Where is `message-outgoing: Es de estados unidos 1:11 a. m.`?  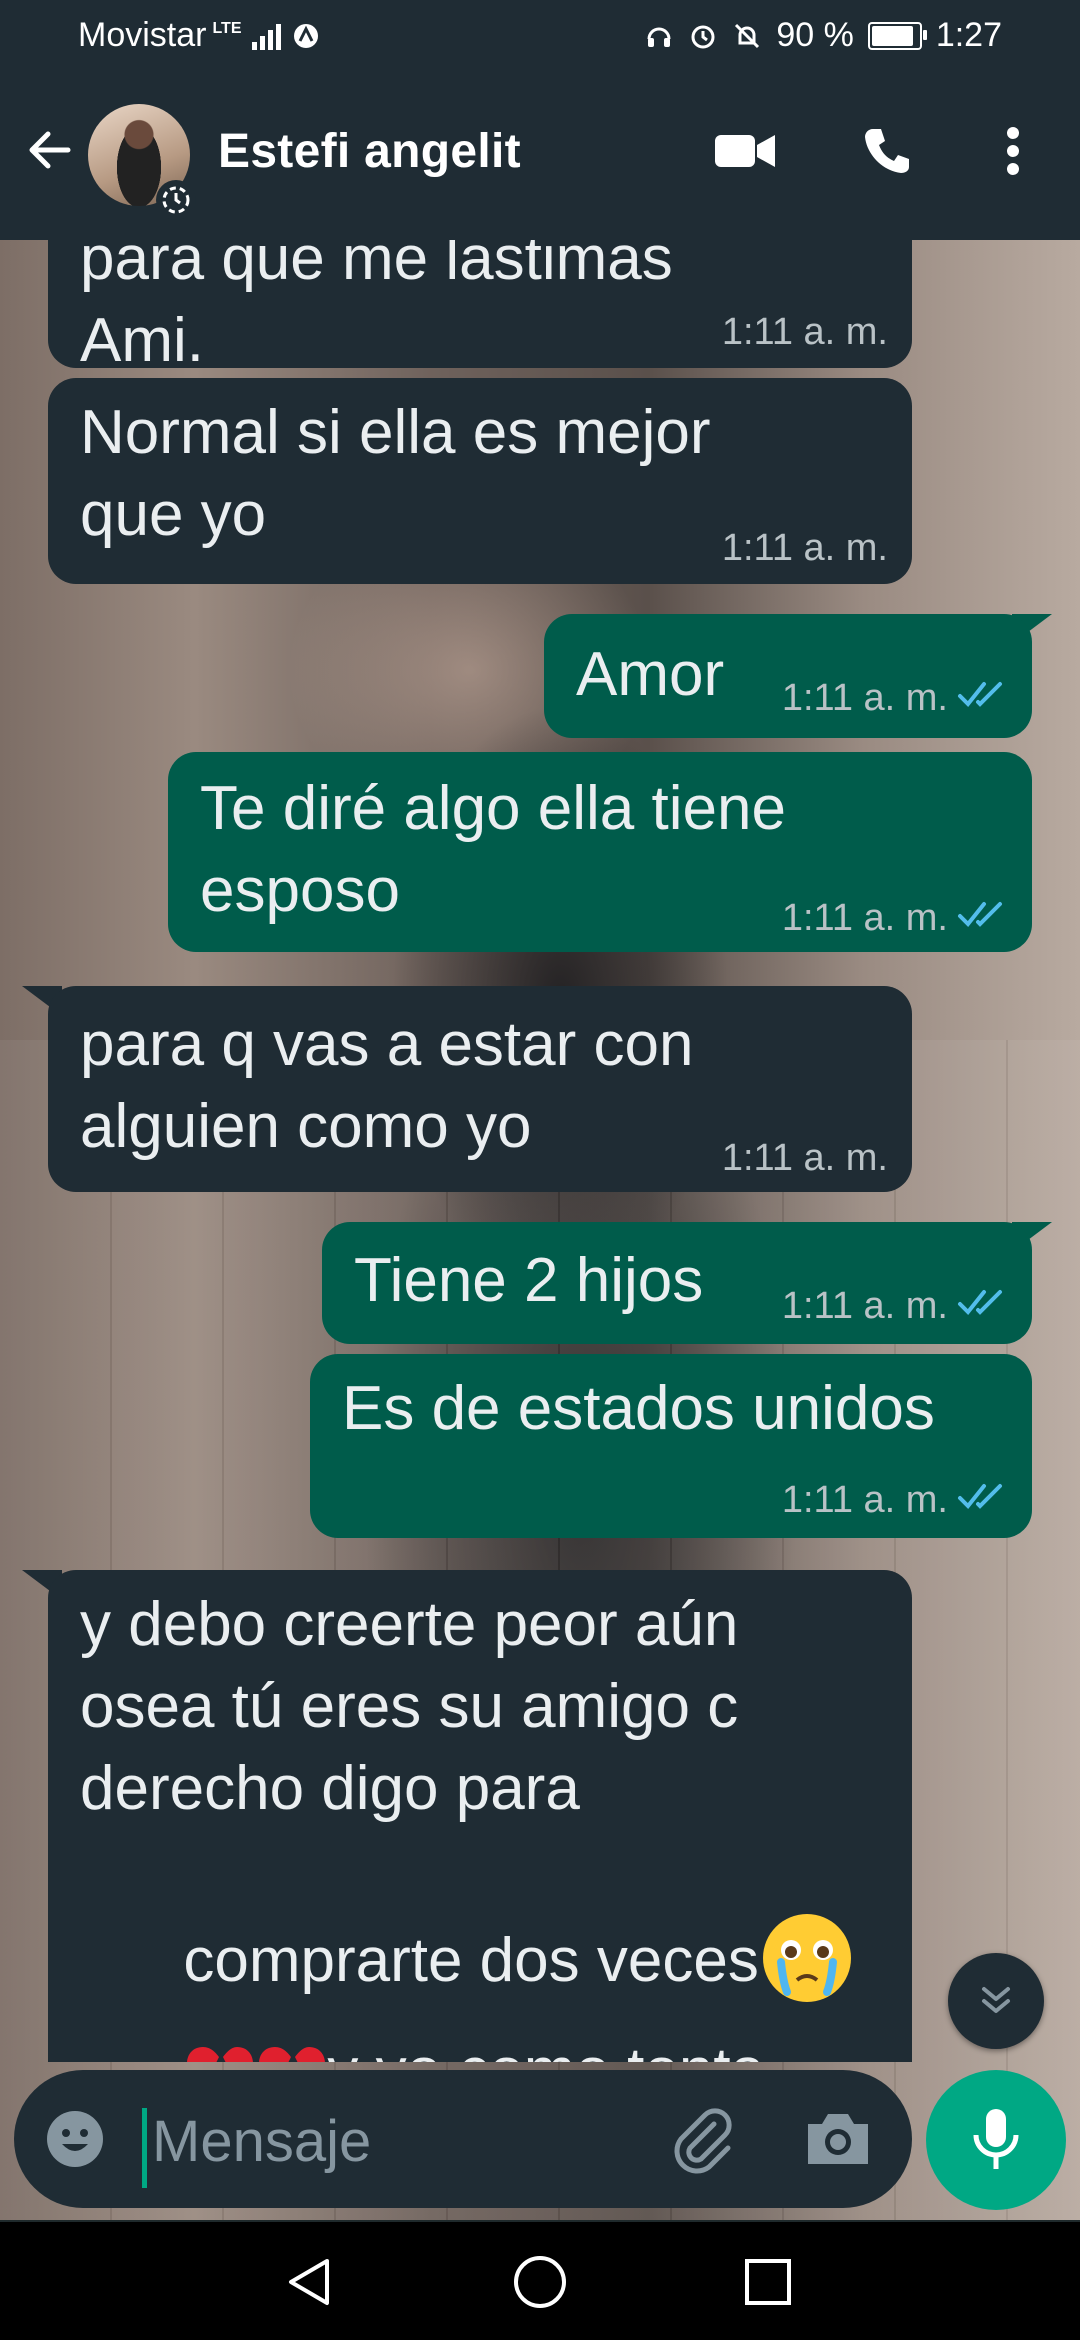 message-outgoing: Es de estados unidos 1:11 a. m. is located at coordinates (671, 1446).